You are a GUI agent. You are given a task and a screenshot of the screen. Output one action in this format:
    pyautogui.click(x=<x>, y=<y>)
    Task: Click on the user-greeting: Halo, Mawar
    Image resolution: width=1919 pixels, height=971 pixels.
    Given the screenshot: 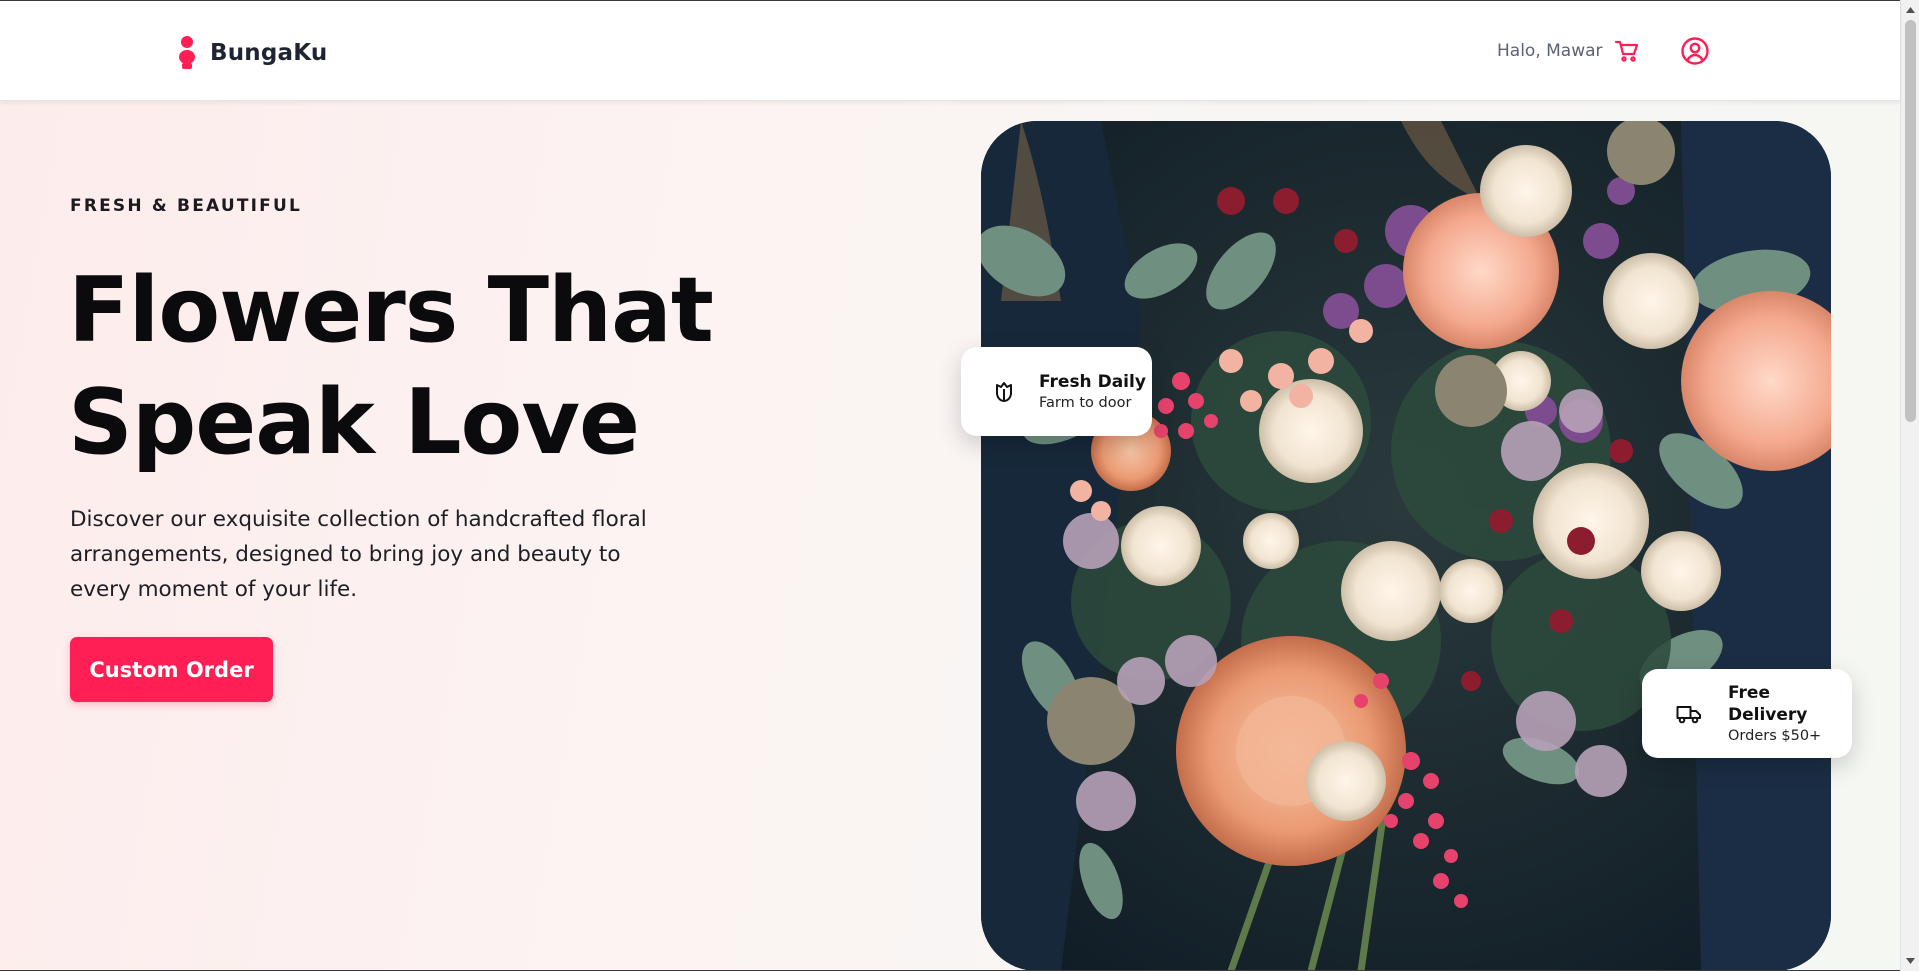 What is the action you would take?
    pyautogui.click(x=1550, y=51)
    